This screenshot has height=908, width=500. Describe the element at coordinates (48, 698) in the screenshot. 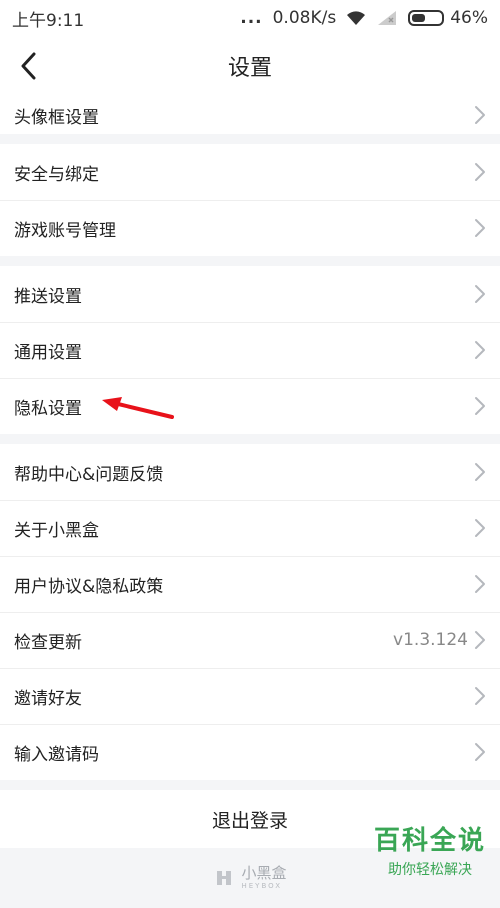

I see `settings-row-label: 邀请好友` at that location.